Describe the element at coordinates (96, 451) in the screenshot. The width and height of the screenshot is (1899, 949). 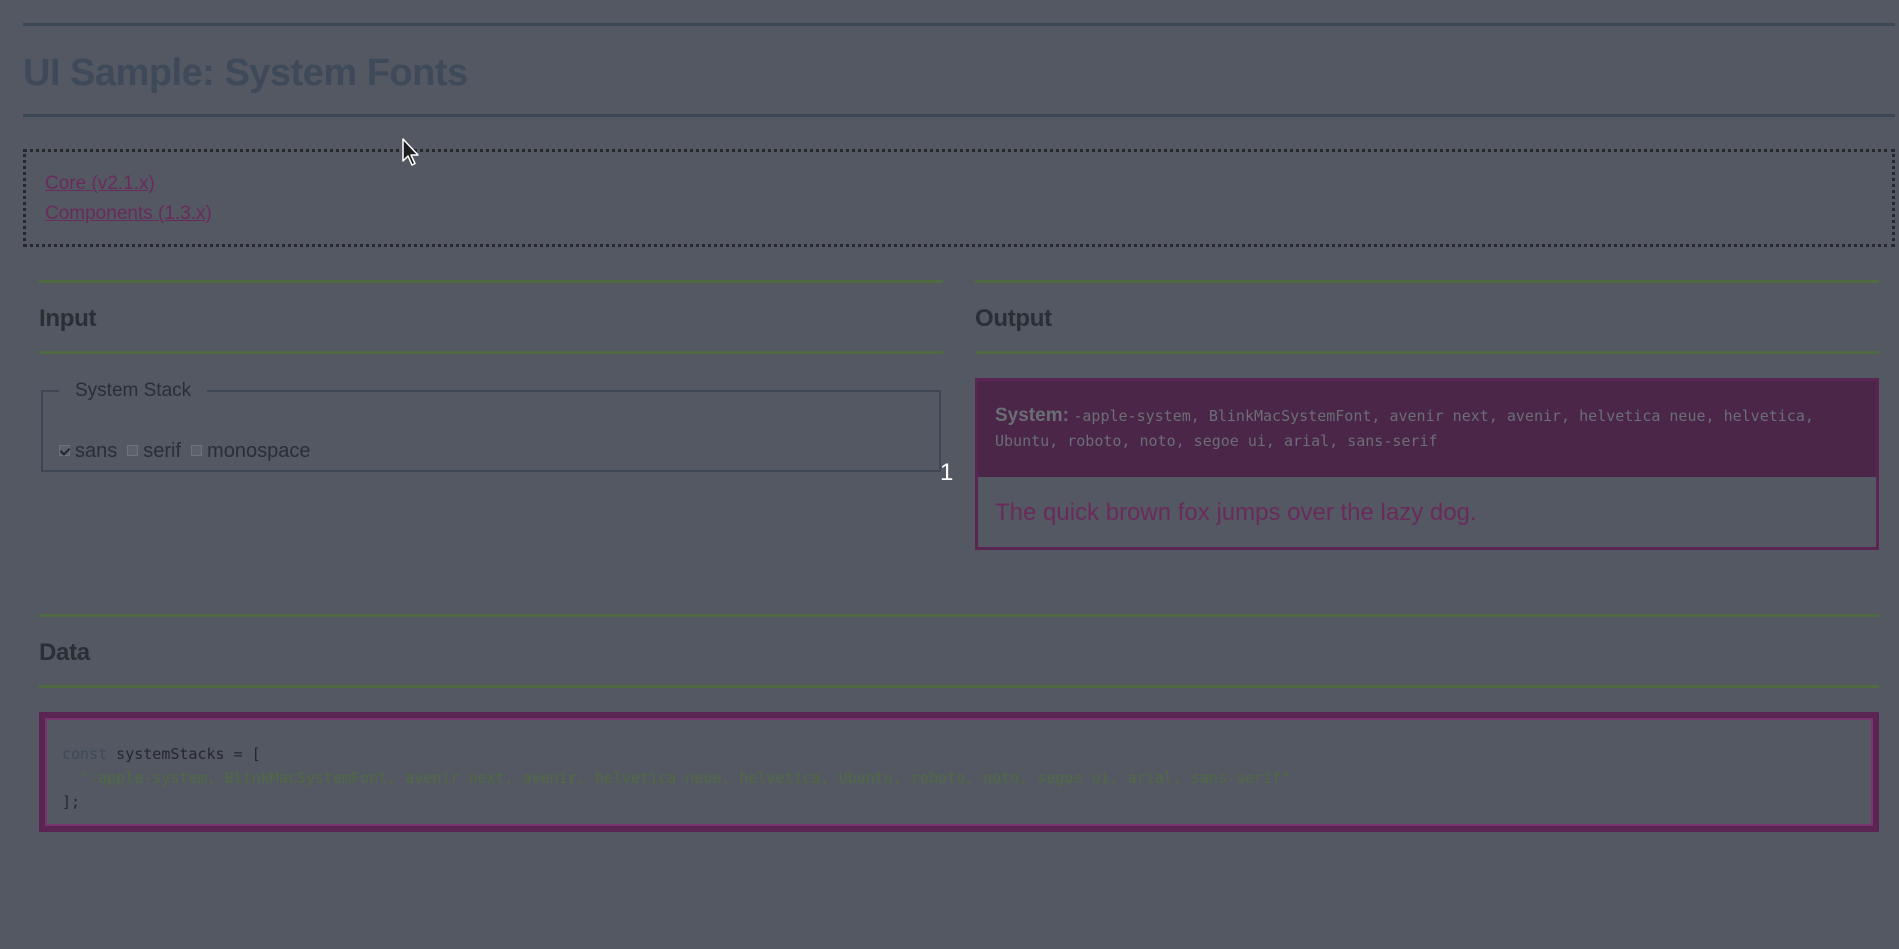
I see `sans-label: sans` at that location.